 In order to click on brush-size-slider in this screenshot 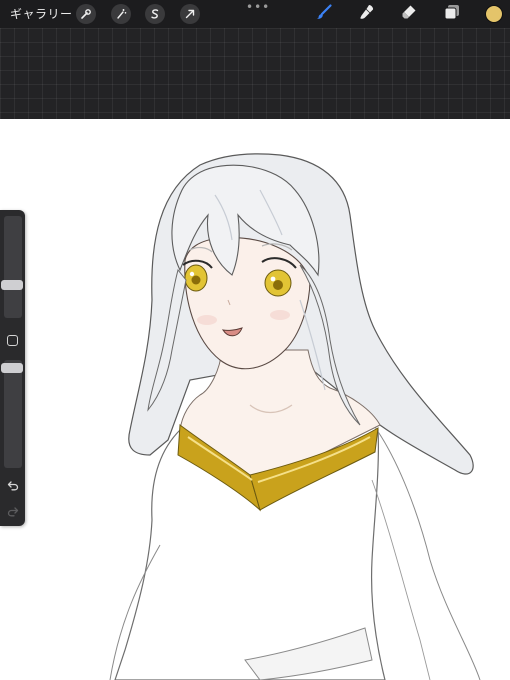, I will do `click(13, 267)`.